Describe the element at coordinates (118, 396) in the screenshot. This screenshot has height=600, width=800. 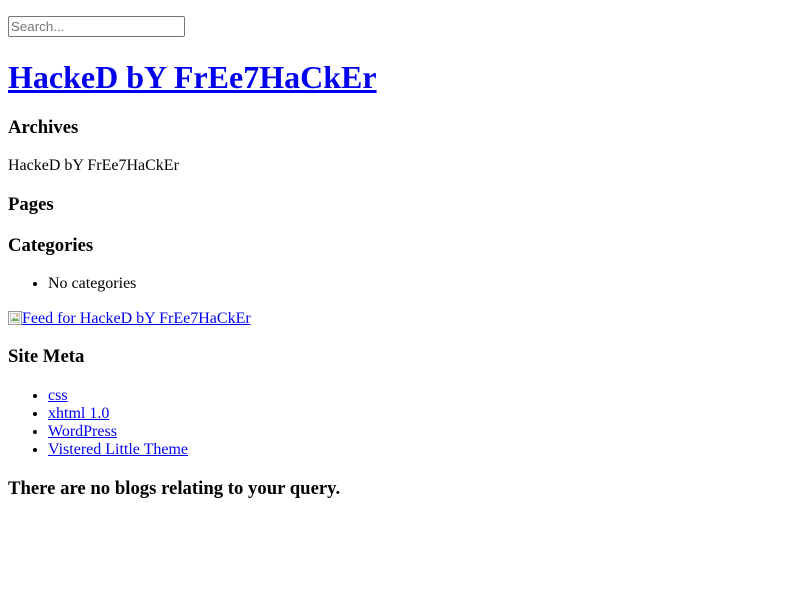
I see `site-meta-item: css` at that location.